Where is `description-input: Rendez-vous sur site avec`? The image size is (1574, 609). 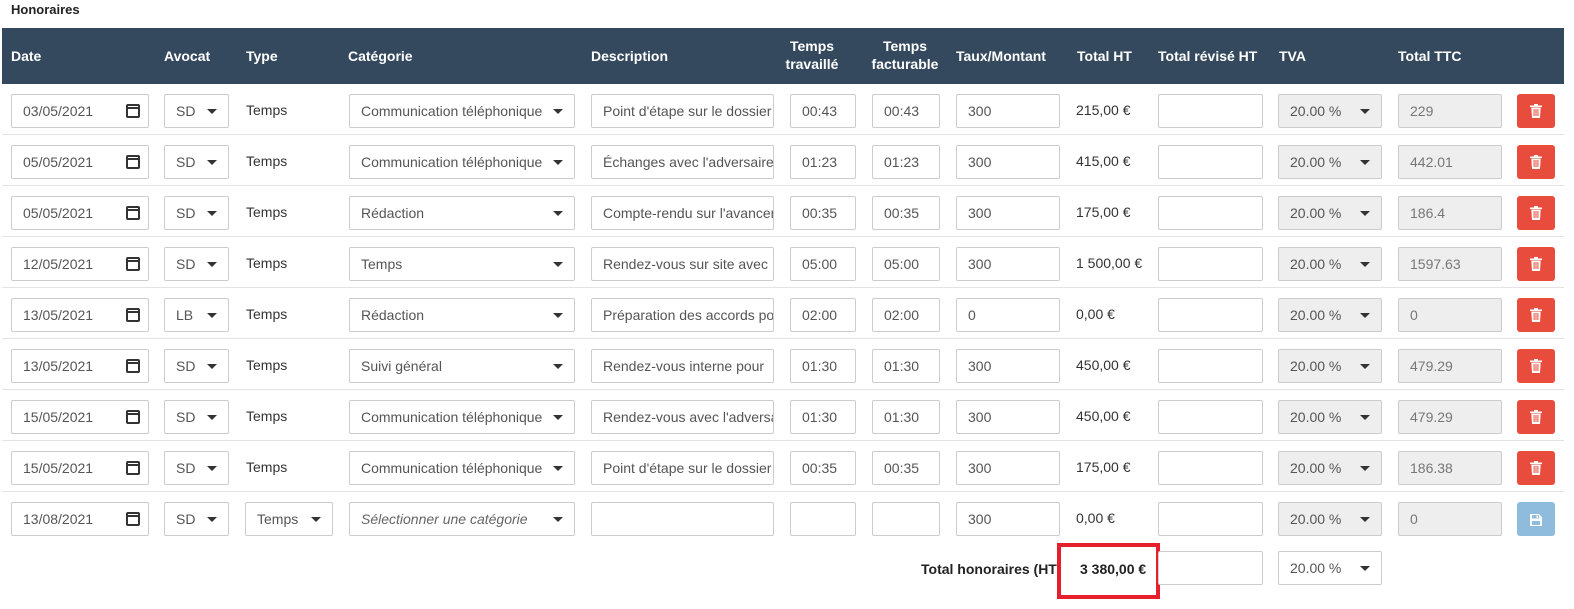 description-input: Rendez-vous sur site avec is located at coordinates (682, 264).